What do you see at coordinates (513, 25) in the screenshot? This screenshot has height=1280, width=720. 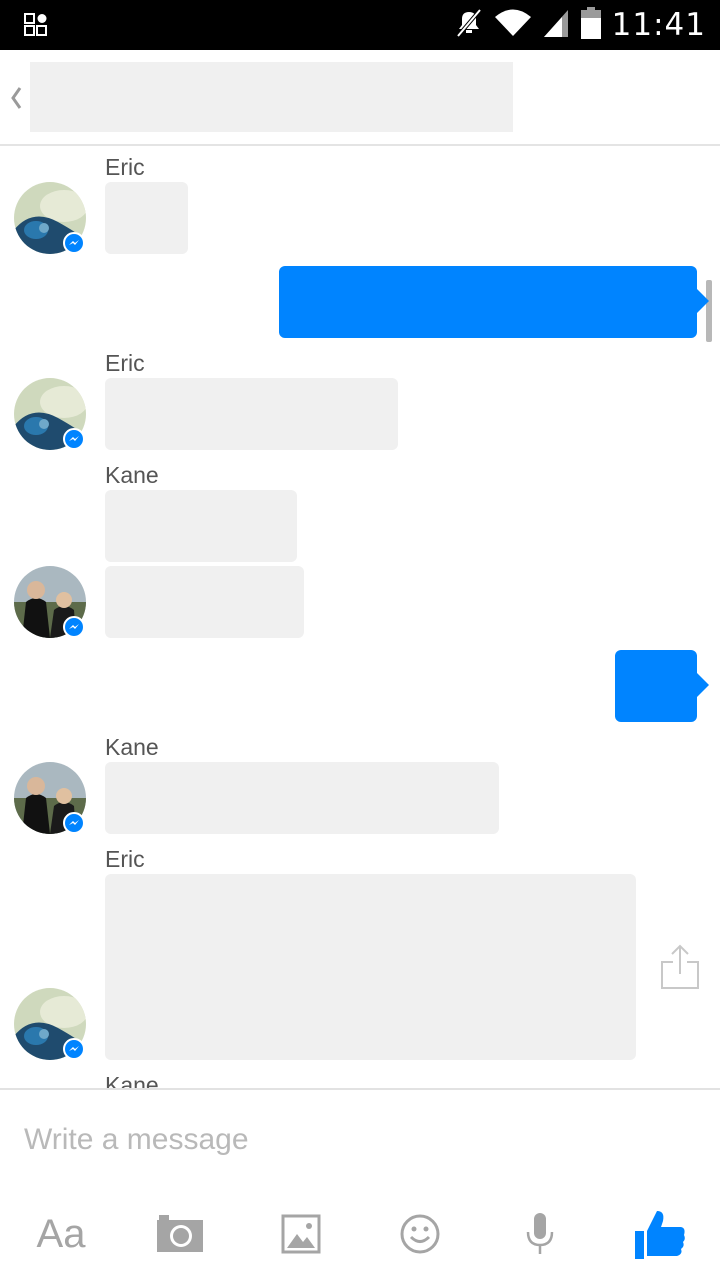 I see `wifi-icon` at bounding box center [513, 25].